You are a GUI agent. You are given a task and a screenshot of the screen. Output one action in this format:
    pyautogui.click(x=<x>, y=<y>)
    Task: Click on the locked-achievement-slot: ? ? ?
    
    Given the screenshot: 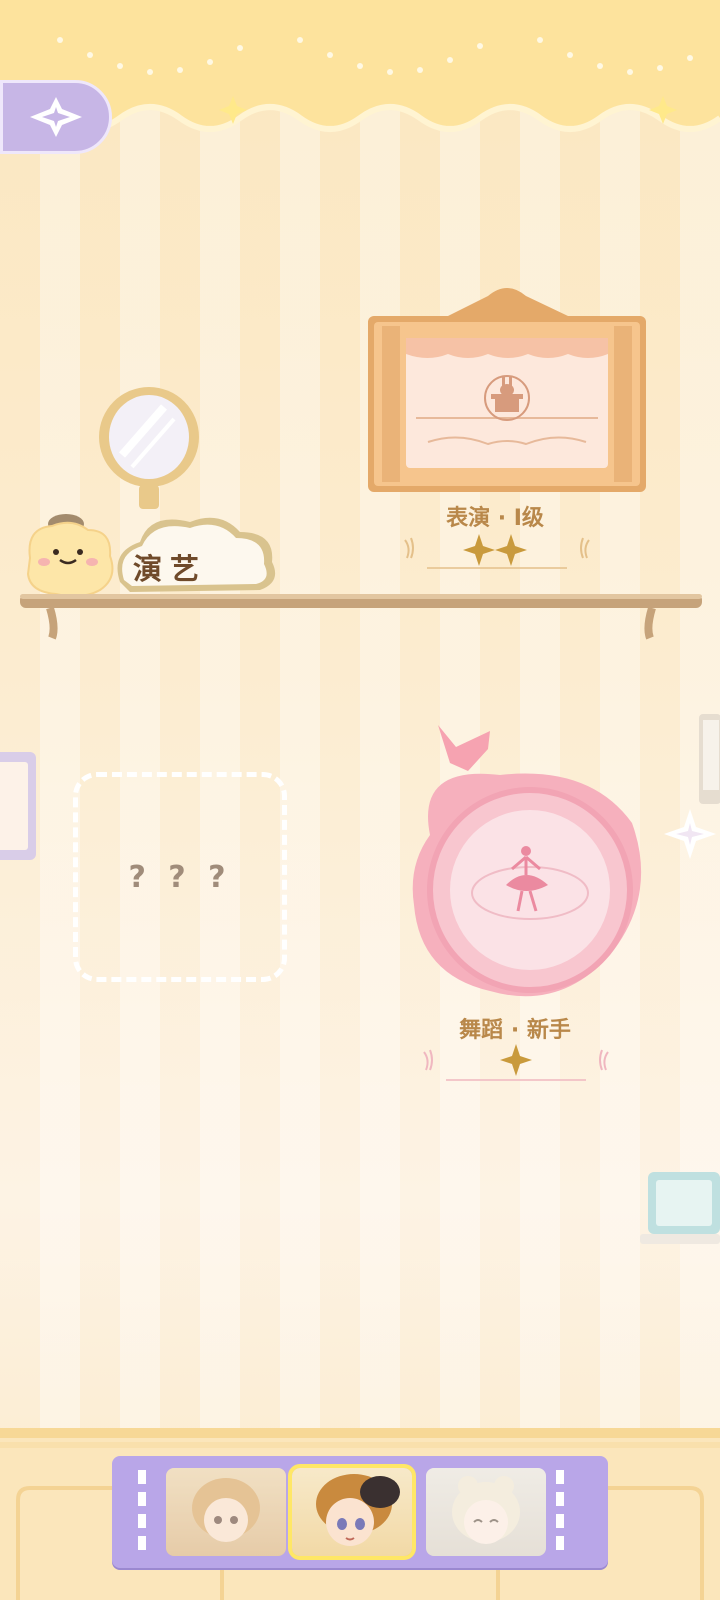 What is the action you would take?
    pyautogui.click(x=180, y=877)
    